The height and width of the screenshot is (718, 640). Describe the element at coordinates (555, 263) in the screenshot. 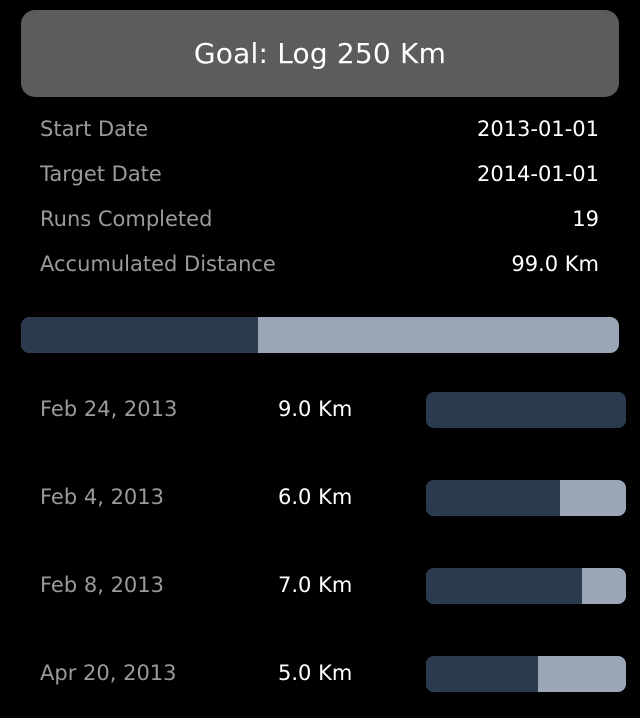

I see `stat-value: 99.0 Km` at that location.